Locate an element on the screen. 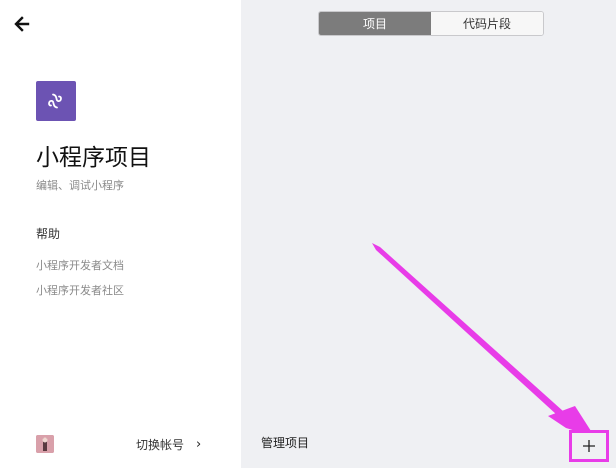 The height and width of the screenshot is (468, 616). switch-account-button: 切换帐号 › is located at coordinates (168, 444).